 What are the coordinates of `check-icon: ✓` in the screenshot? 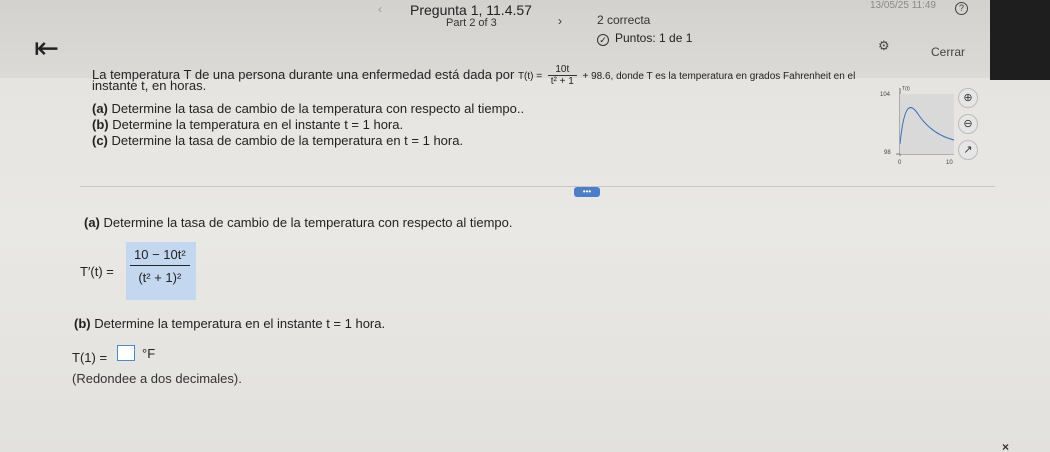 It's located at (603, 40).